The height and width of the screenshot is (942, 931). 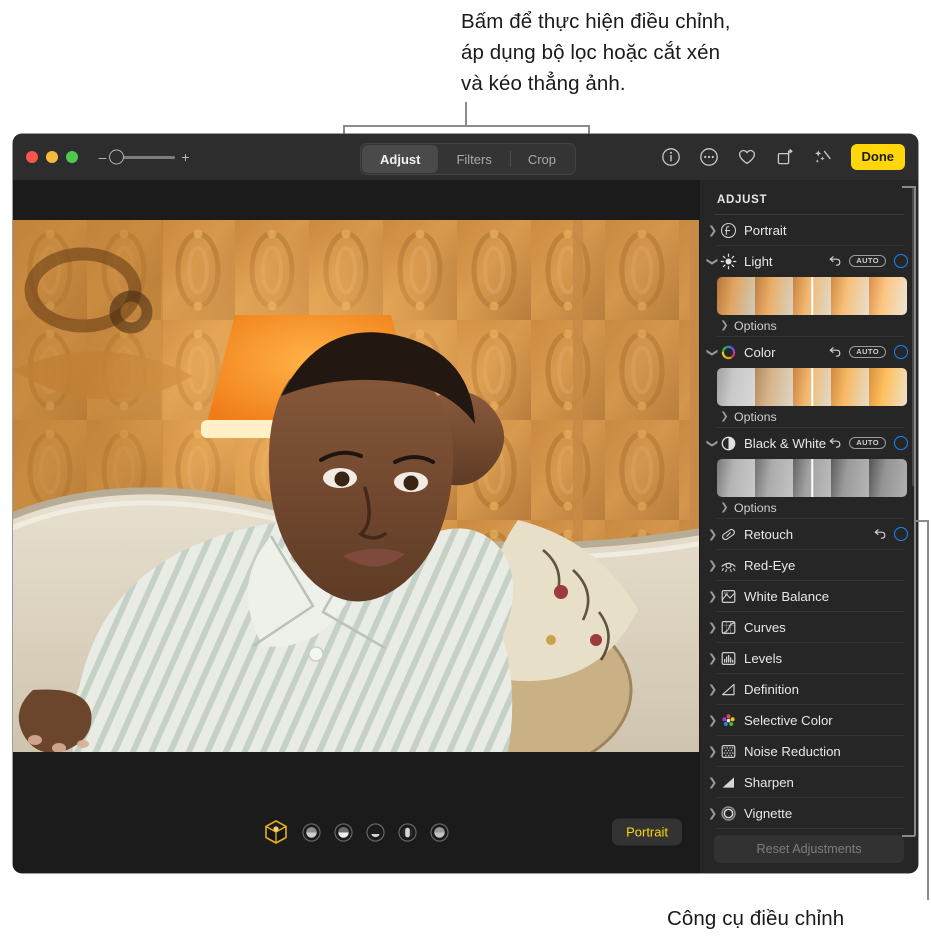 What do you see at coordinates (809, 813) in the screenshot?
I see `adjust-section-vignette: ❯ Vignette` at bounding box center [809, 813].